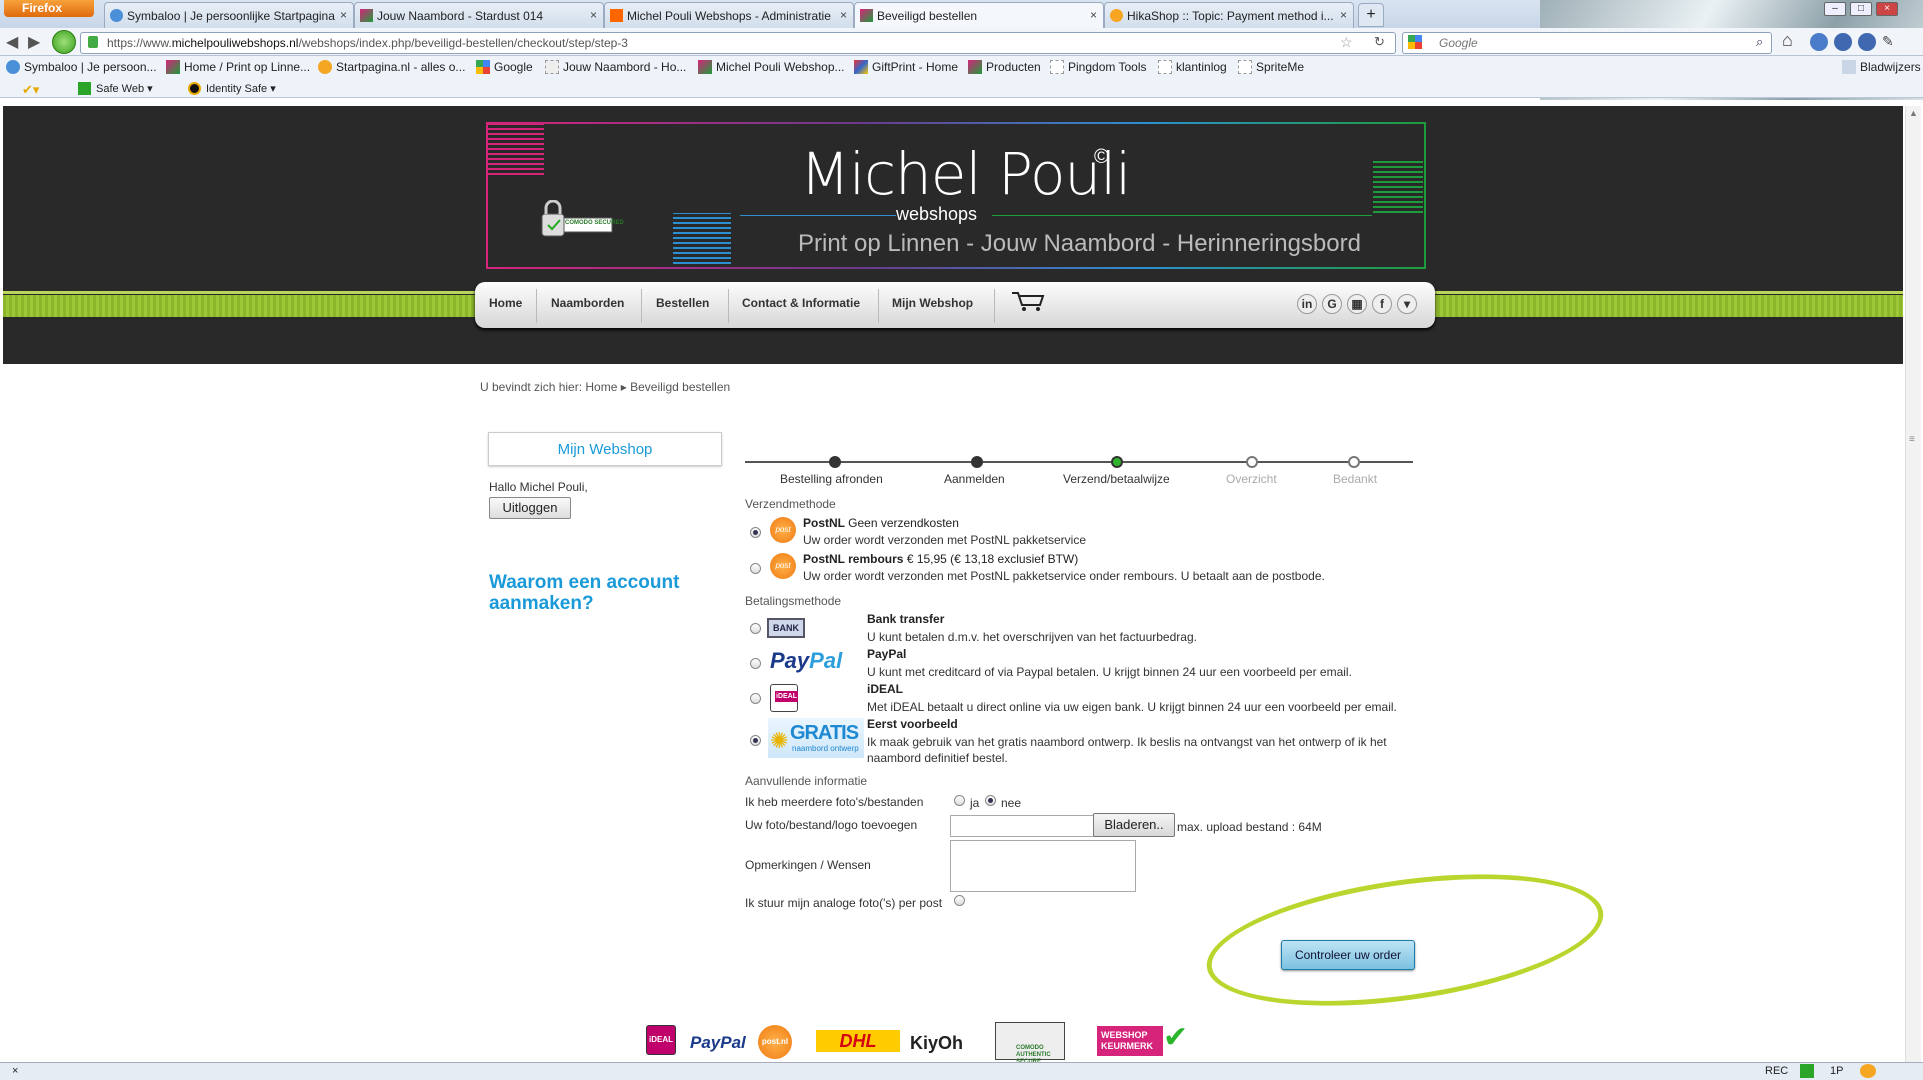  I want to click on tab-hikashop: HikaShop :: Topic: Payment method i... ×, so click(1229, 15).